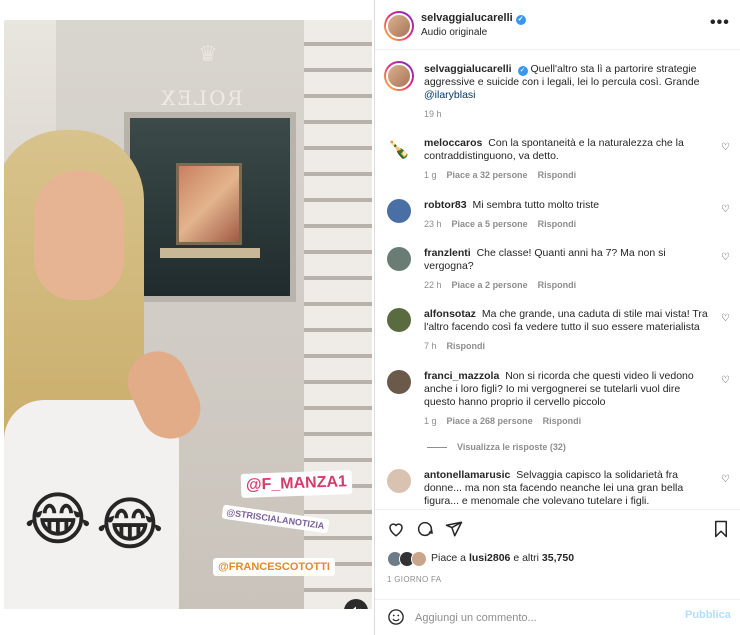  Describe the element at coordinates (433, 114) in the screenshot. I see `caption-time: 19 h` at that location.